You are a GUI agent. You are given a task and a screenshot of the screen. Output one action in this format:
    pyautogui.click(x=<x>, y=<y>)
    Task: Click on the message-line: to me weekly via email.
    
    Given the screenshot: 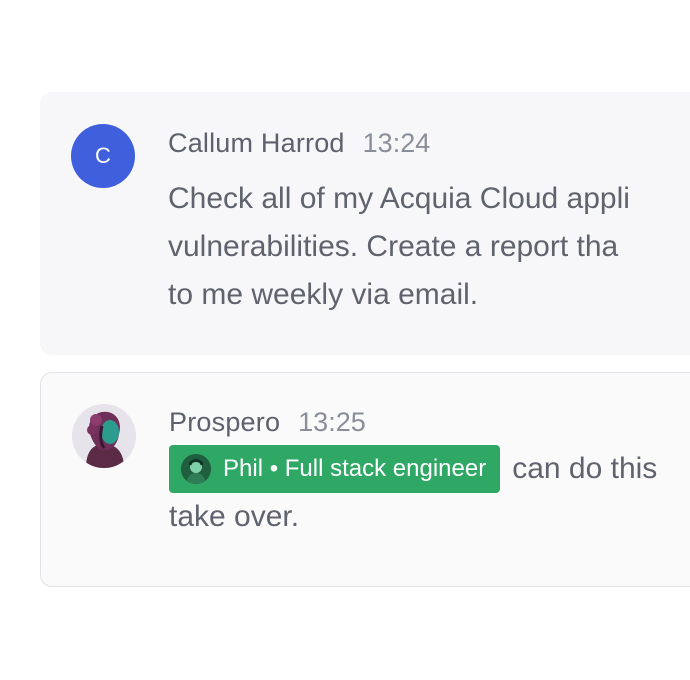 What is the action you would take?
    pyautogui.click(x=323, y=294)
    